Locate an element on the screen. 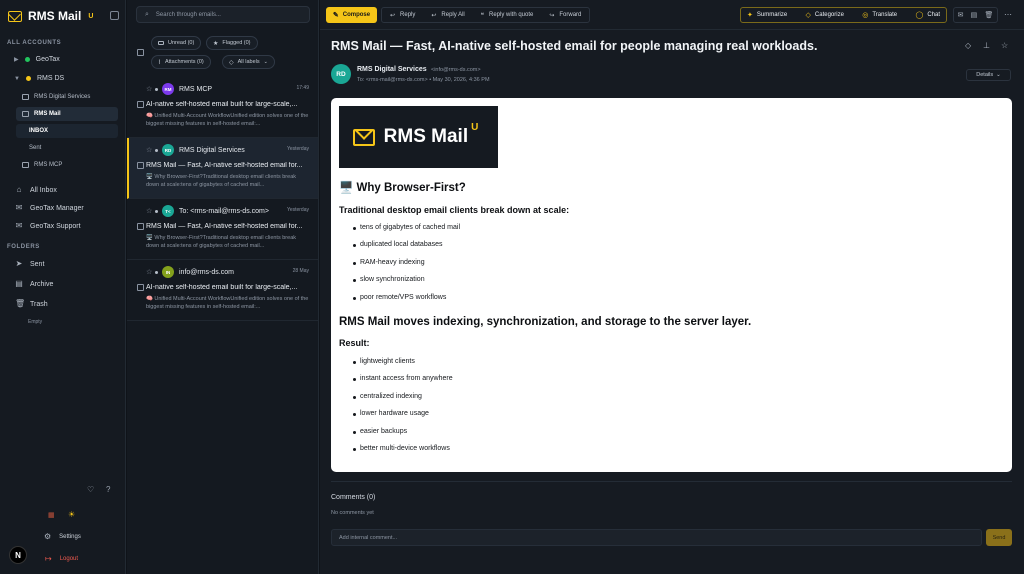 The height and width of the screenshot is (574, 1024). forward-button: ↪ Forward is located at coordinates (565, 15).